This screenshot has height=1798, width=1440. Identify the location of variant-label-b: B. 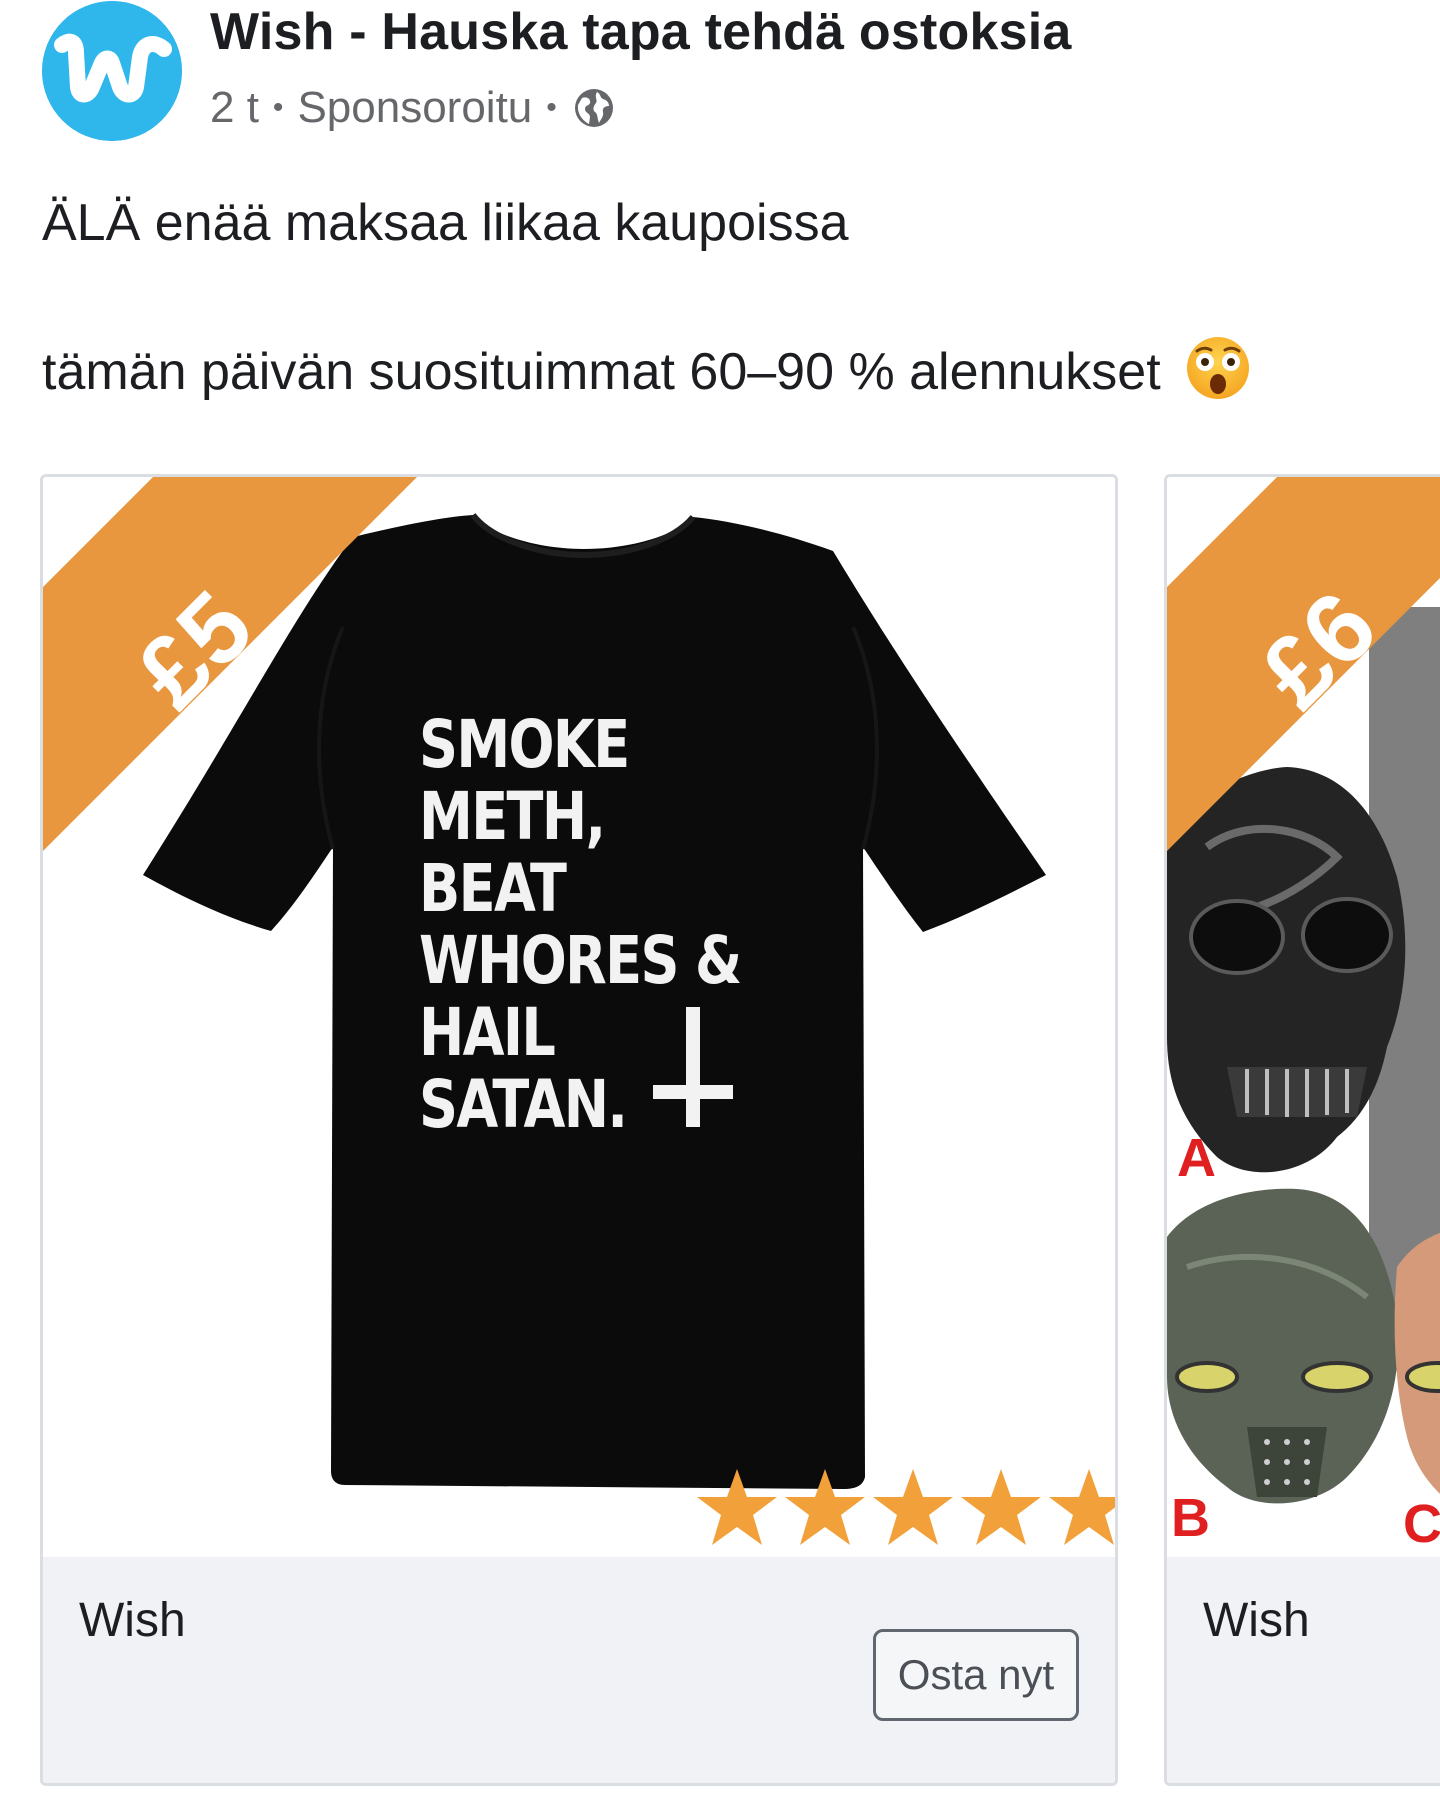
(1190, 1518).